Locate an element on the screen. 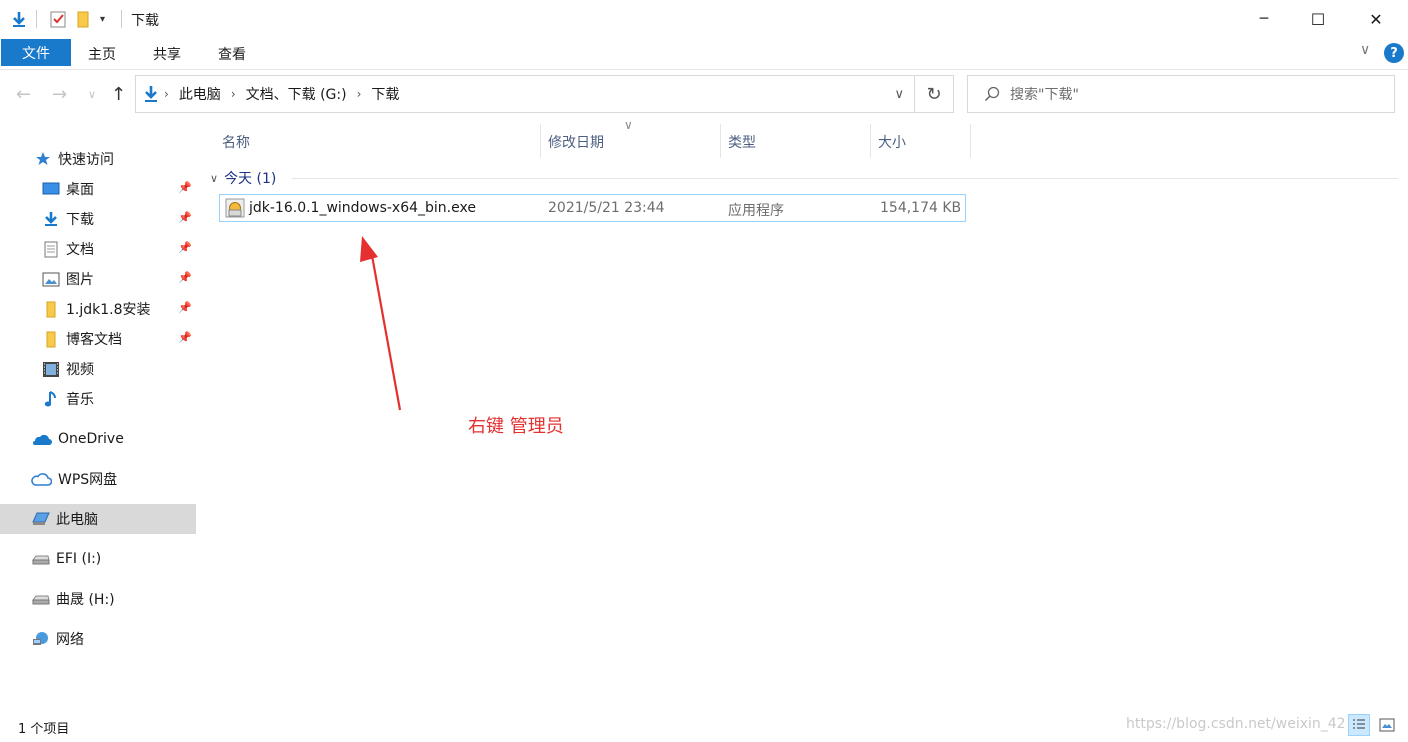 This screenshot has width=1408, height=742. tab-file: 文件 is located at coordinates (36, 52).